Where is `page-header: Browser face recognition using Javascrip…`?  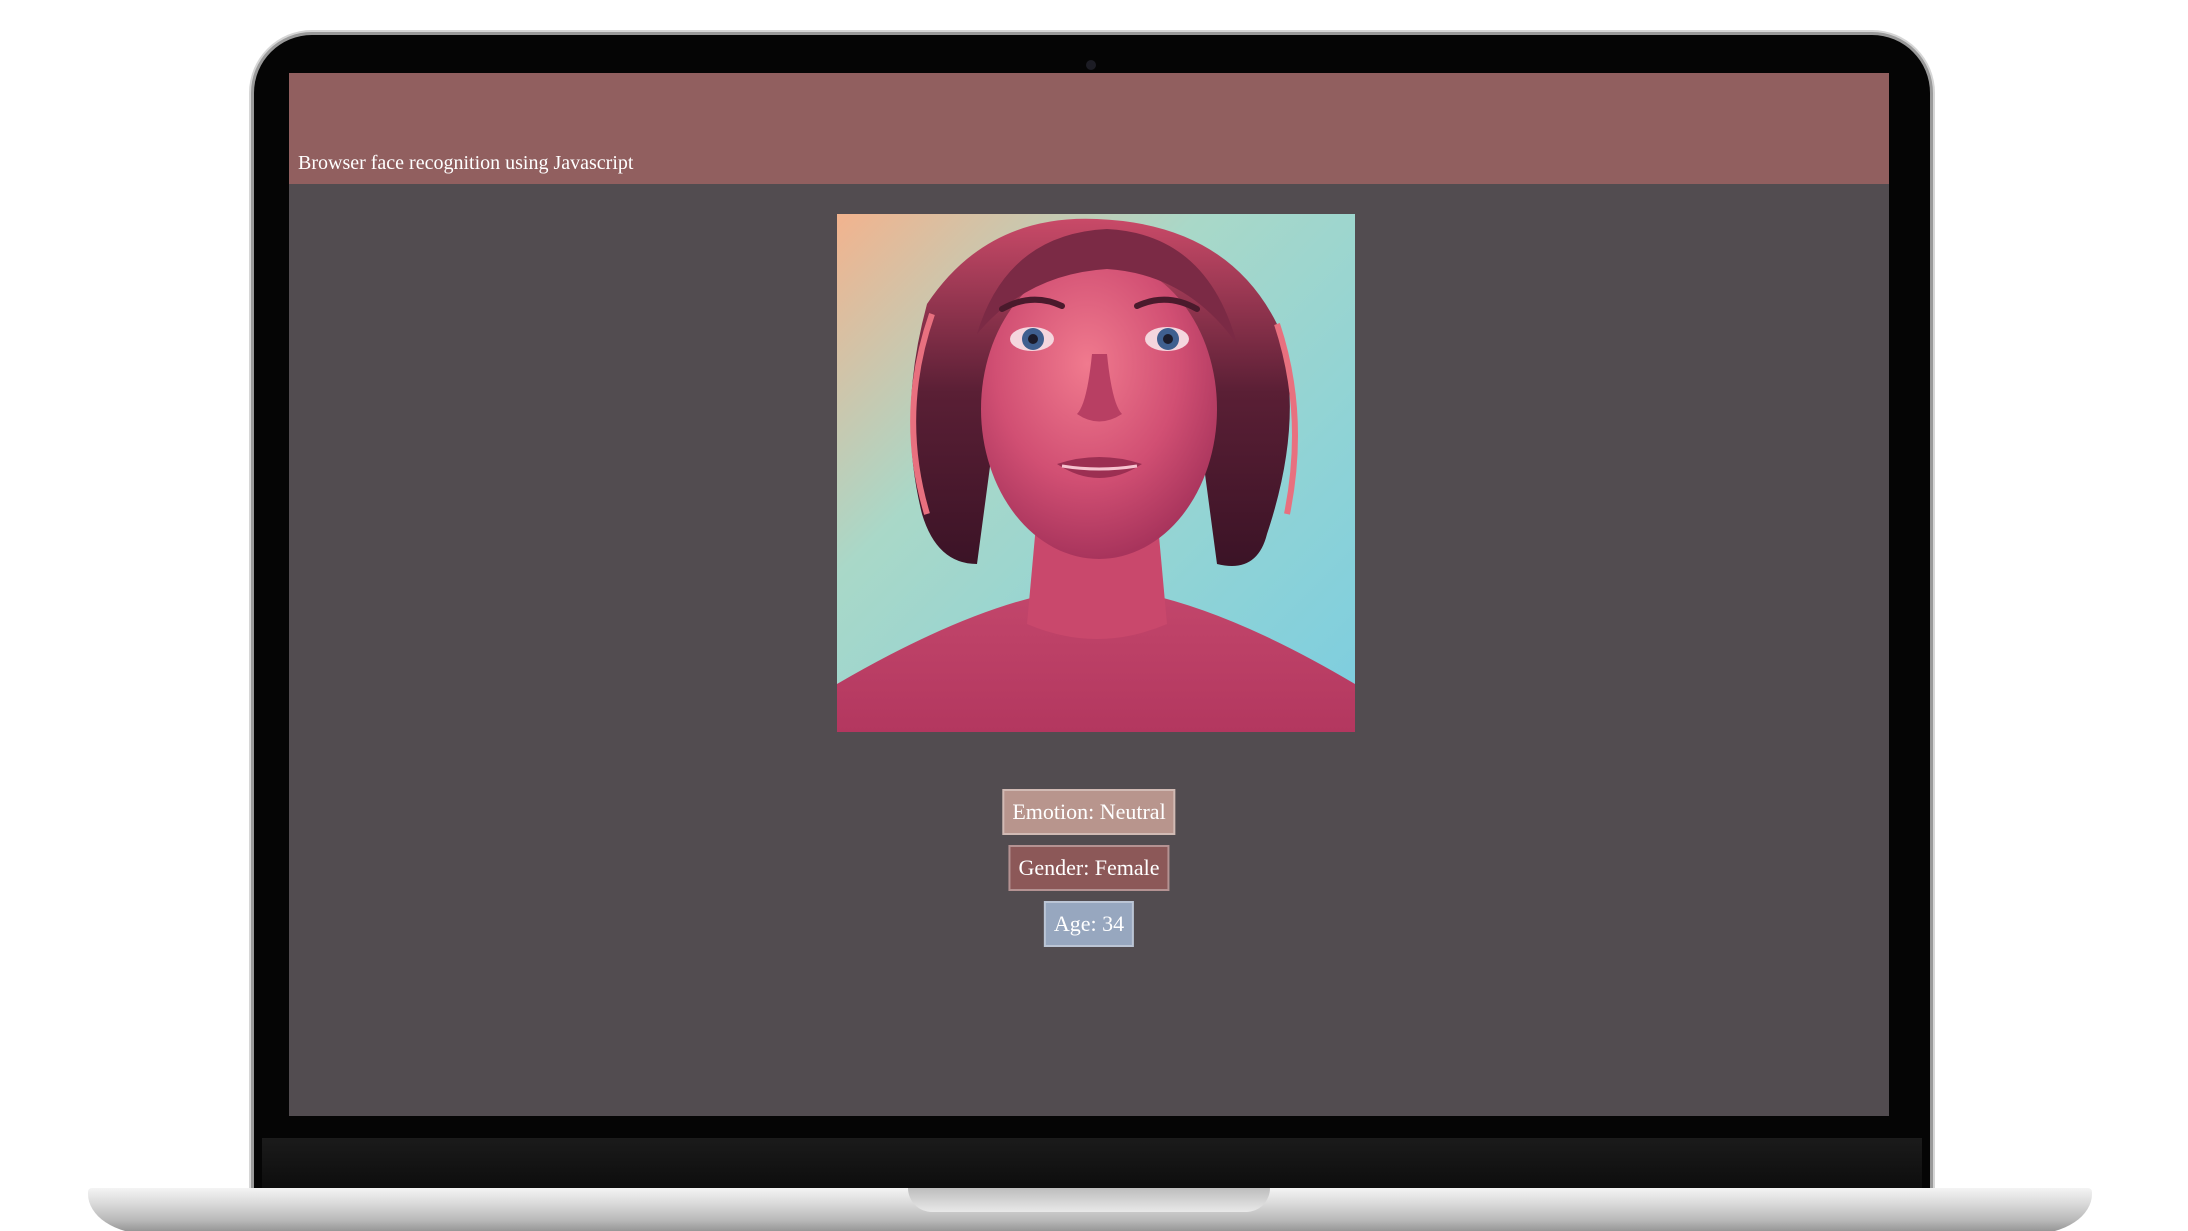
page-header: Browser face recognition using Javascrip… is located at coordinates (1089, 128).